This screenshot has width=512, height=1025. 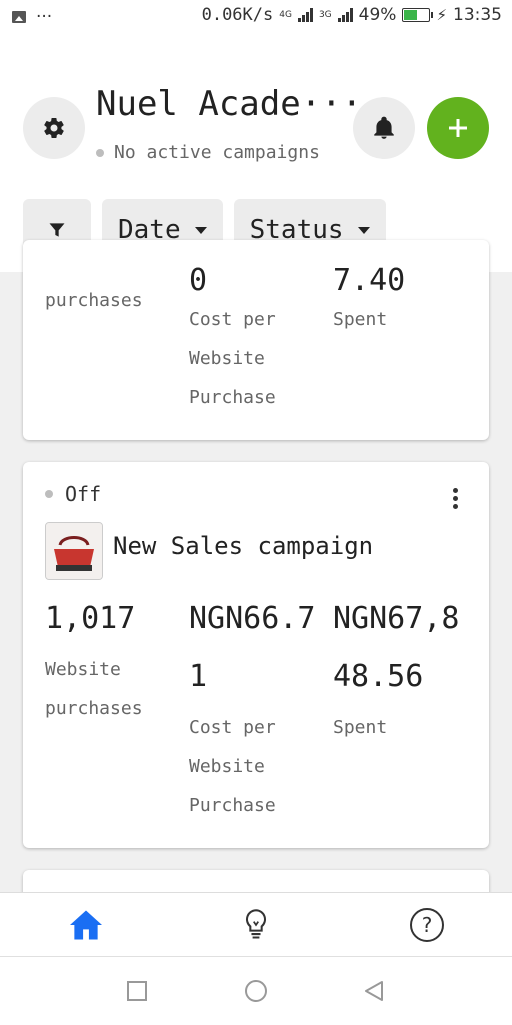 I want to click on metric-value: NGN67,8, so click(x=396, y=618).